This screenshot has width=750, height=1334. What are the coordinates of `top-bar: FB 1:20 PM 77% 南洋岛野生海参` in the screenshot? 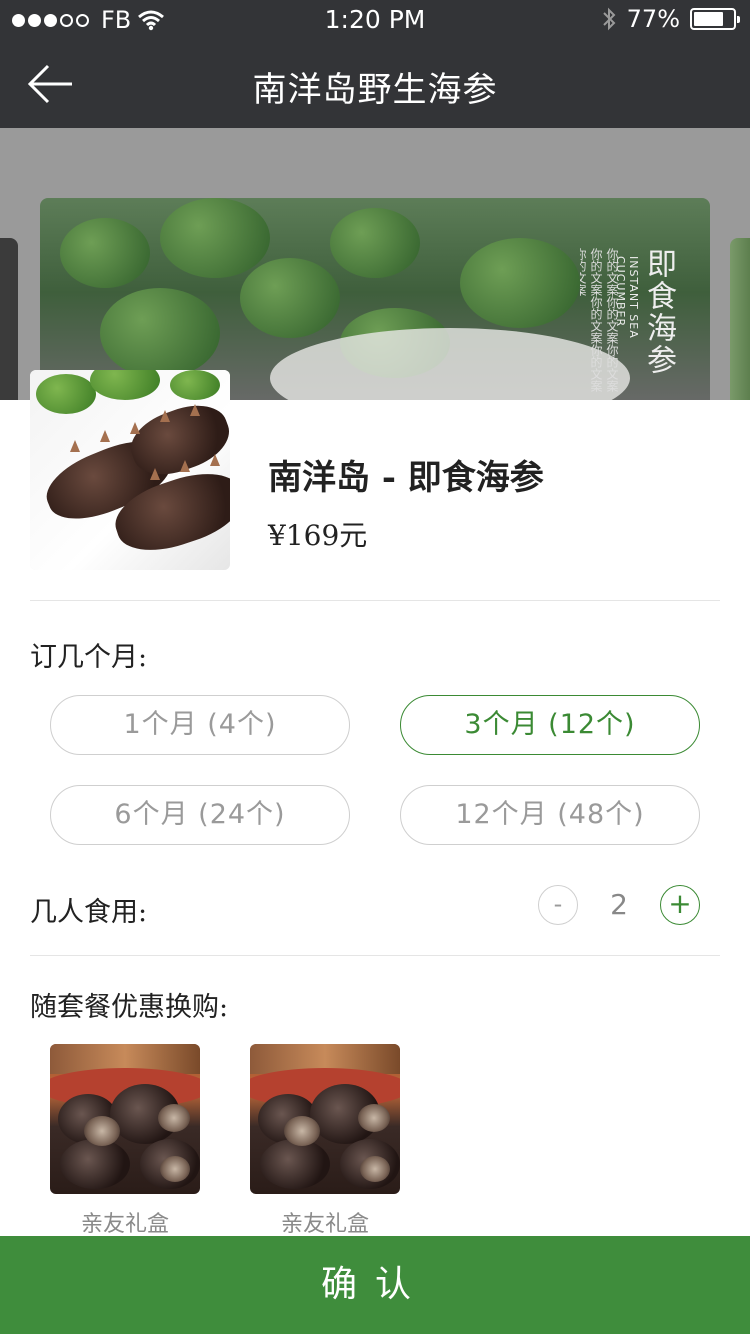 It's located at (375, 64).